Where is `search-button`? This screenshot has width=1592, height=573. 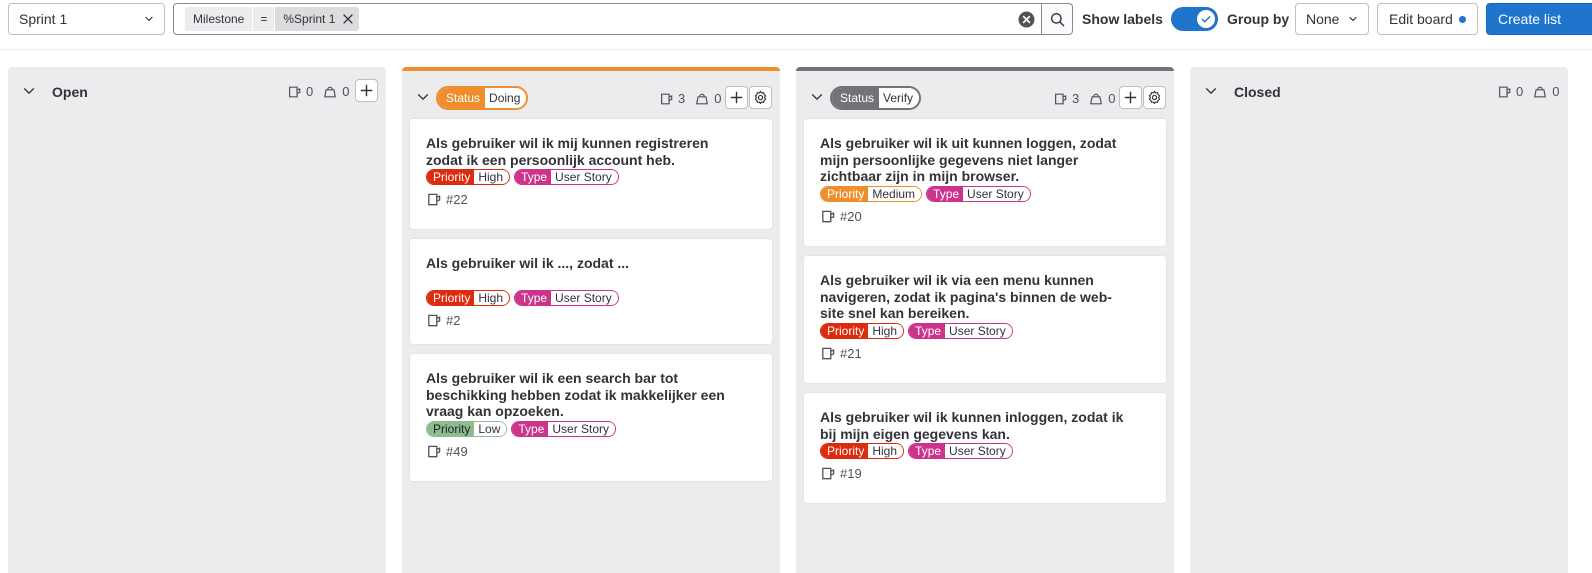 search-button is located at coordinates (1057, 19).